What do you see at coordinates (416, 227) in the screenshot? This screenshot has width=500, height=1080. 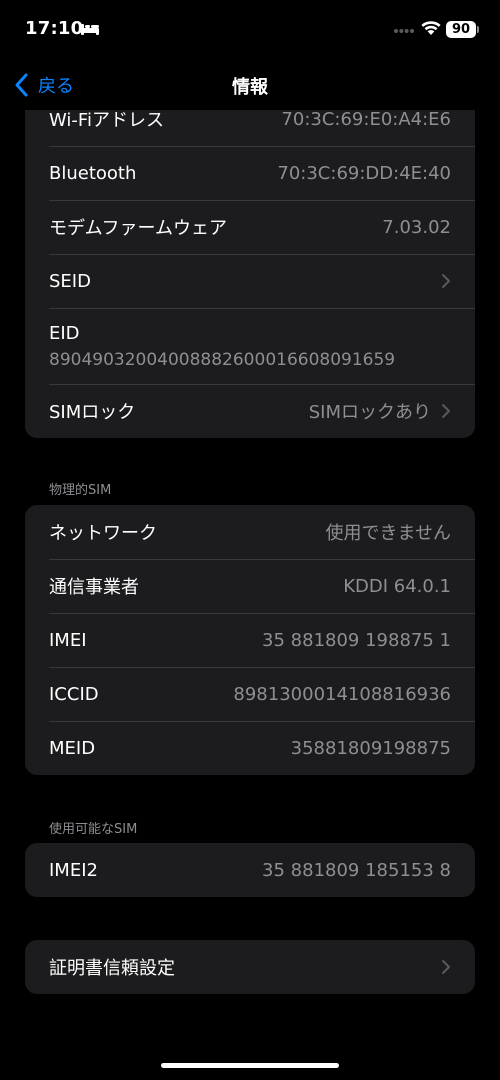 I see `modem-firmware-value: 7.03.02` at bounding box center [416, 227].